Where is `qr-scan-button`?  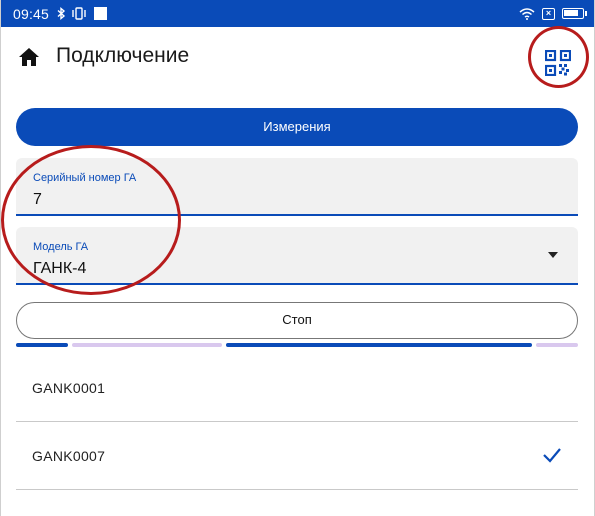
qr-scan-button is located at coordinates (558, 63).